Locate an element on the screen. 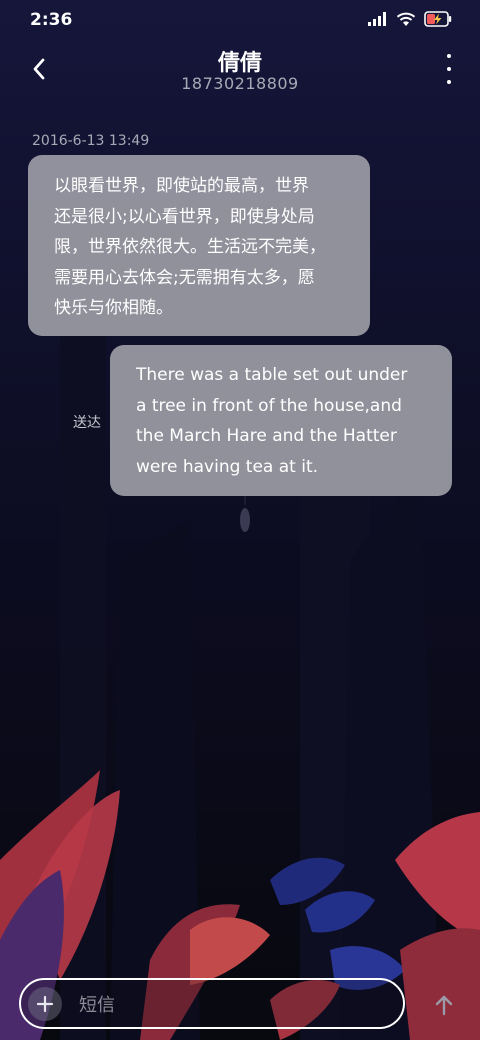 This screenshot has height=1040, width=480. plus-icon is located at coordinates (45, 1004).